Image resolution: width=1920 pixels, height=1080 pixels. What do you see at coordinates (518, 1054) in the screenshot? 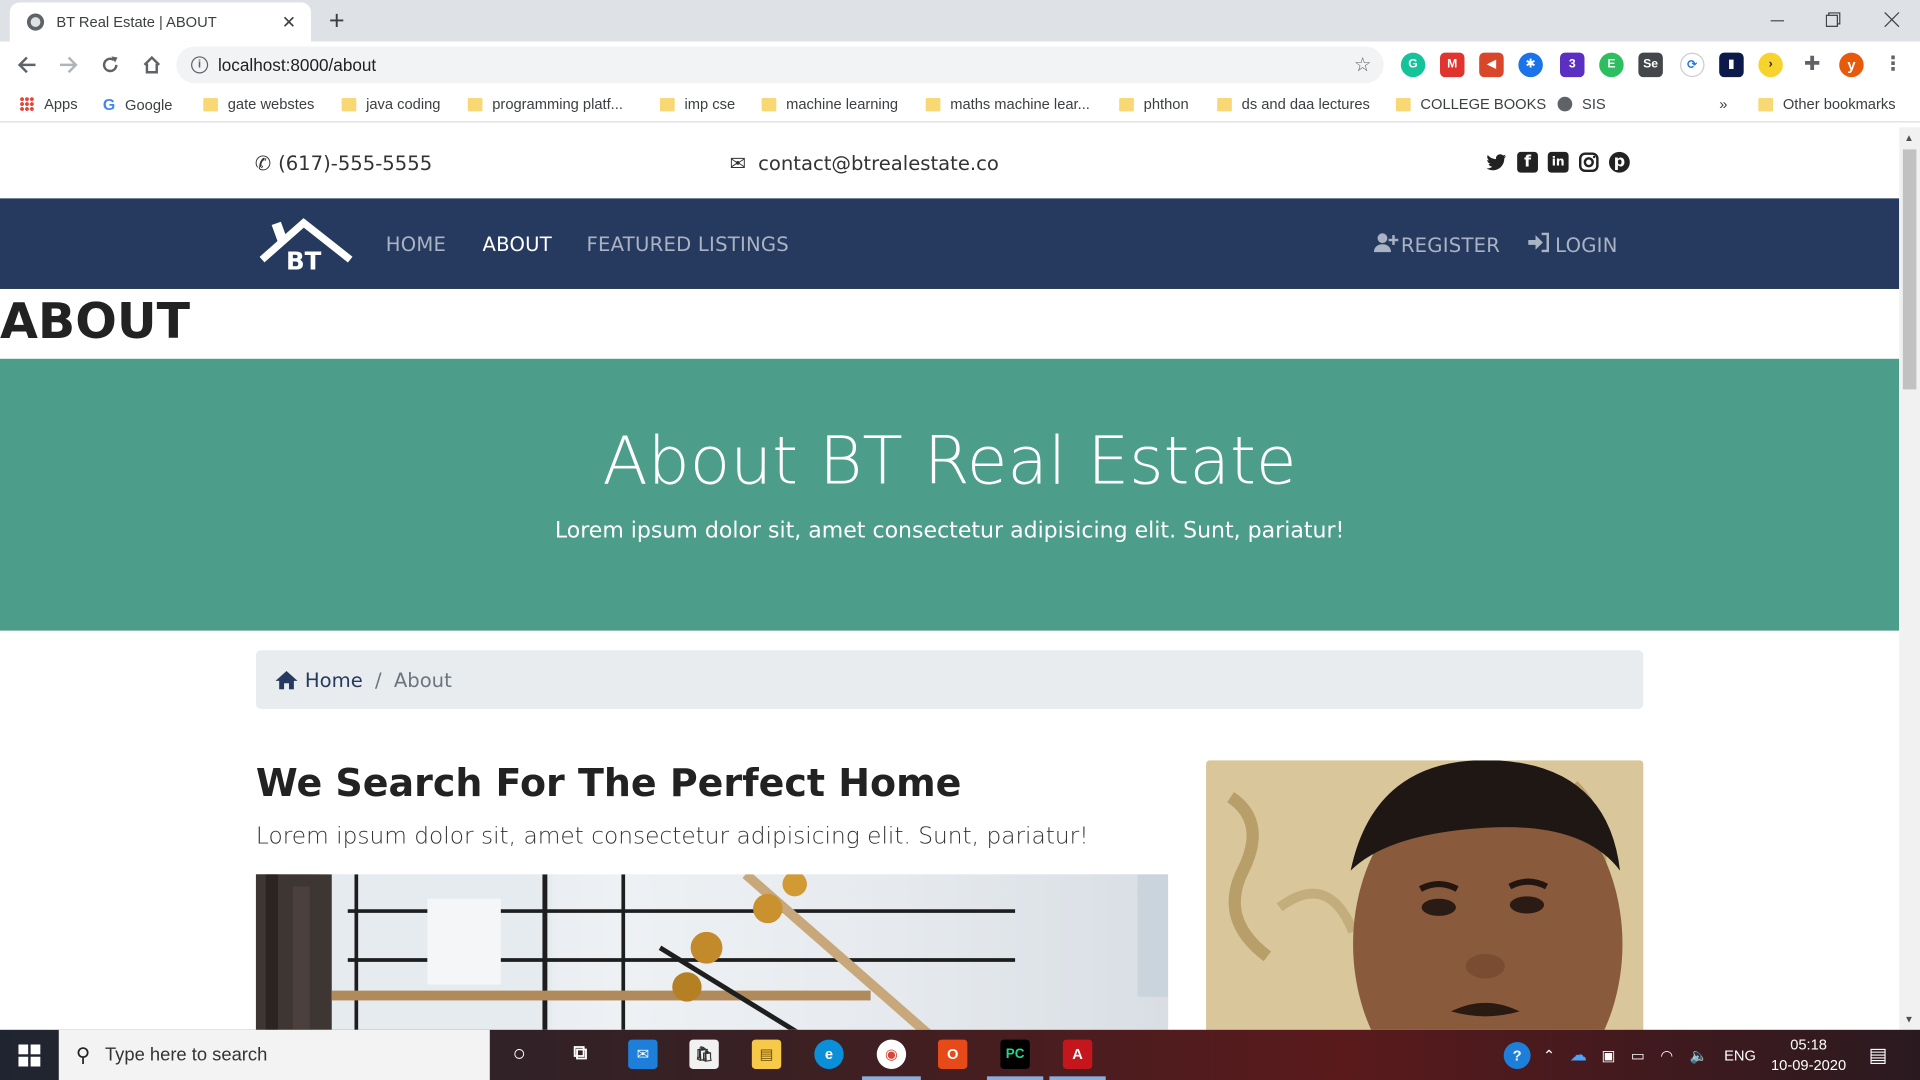
I see `cortana-icon: ○` at bounding box center [518, 1054].